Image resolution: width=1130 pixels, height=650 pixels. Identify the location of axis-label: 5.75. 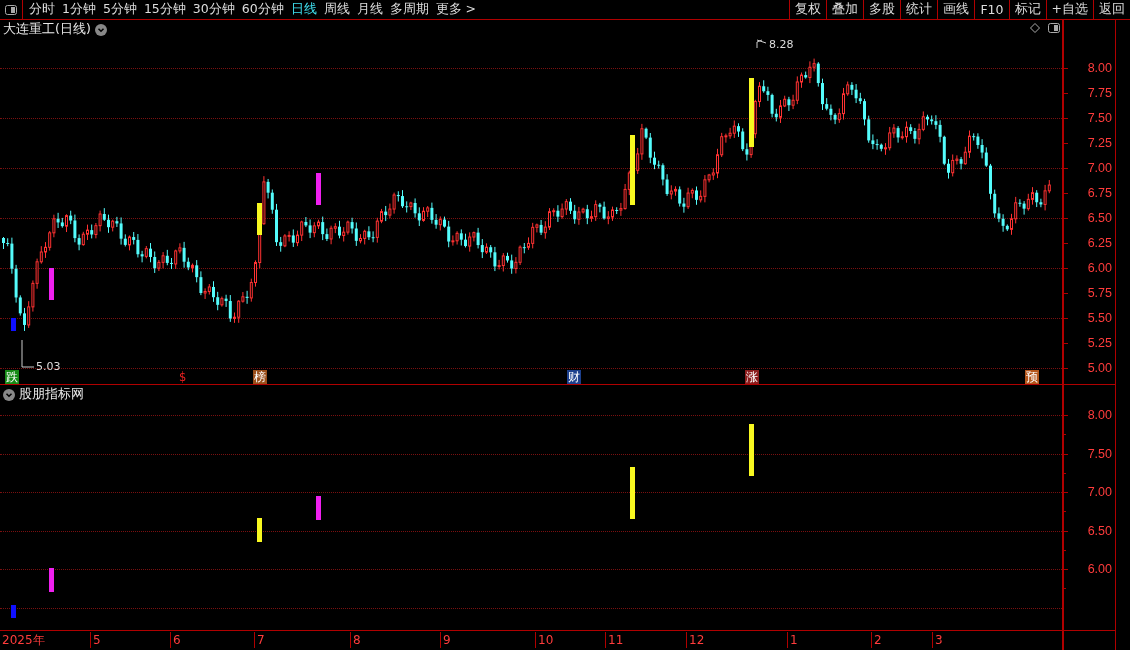
(1099, 293).